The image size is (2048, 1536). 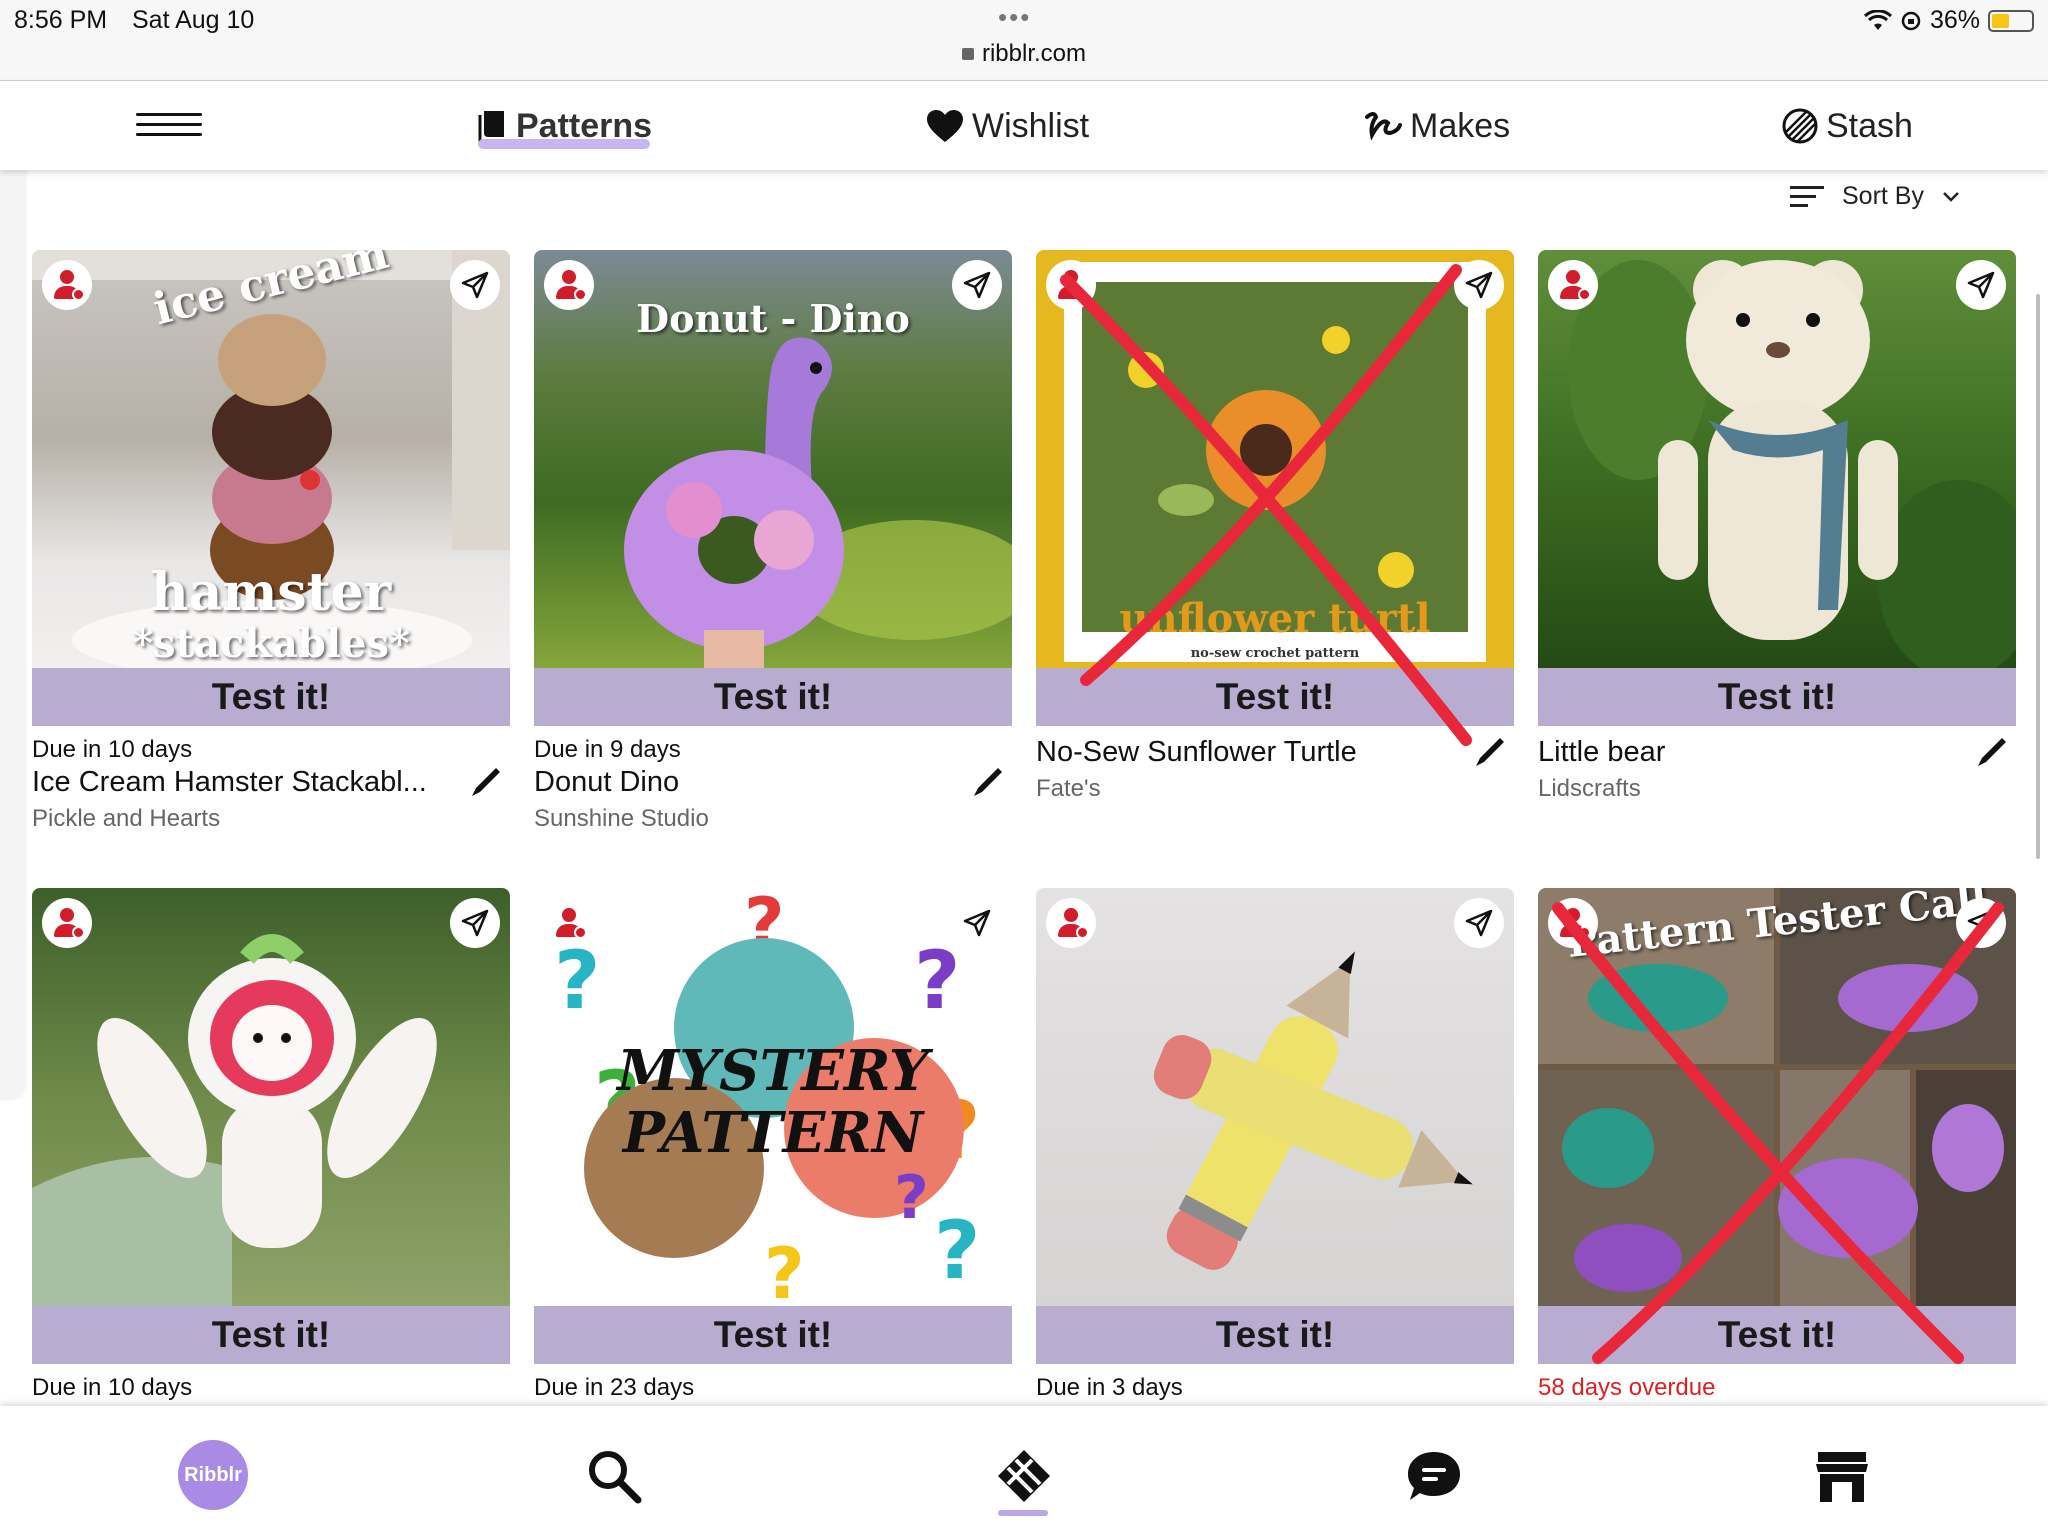 What do you see at coordinates (1109, 1387) in the screenshot?
I see `due-date: Due in 3 days` at bounding box center [1109, 1387].